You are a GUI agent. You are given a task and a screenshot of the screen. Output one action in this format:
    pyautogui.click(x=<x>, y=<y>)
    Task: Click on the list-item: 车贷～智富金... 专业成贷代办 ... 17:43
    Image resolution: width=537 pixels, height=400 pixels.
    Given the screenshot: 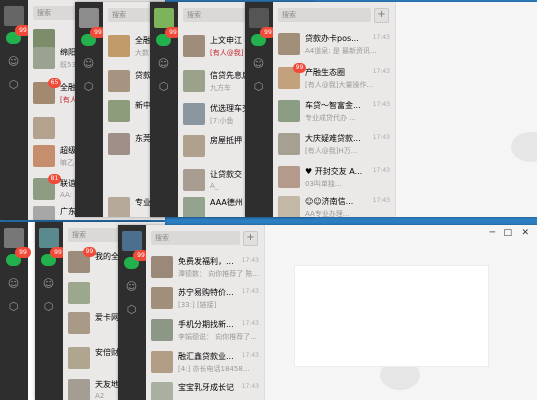 What is the action you would take?
    pyautogui.click(x=334, y=112)
    